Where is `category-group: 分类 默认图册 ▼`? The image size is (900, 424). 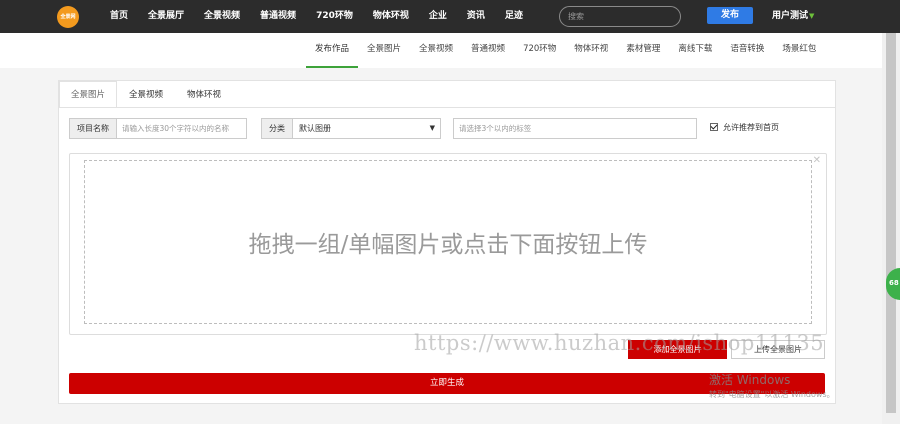
category-group: 分类 默认图册 ▼ is located at coordinates (351, 128).